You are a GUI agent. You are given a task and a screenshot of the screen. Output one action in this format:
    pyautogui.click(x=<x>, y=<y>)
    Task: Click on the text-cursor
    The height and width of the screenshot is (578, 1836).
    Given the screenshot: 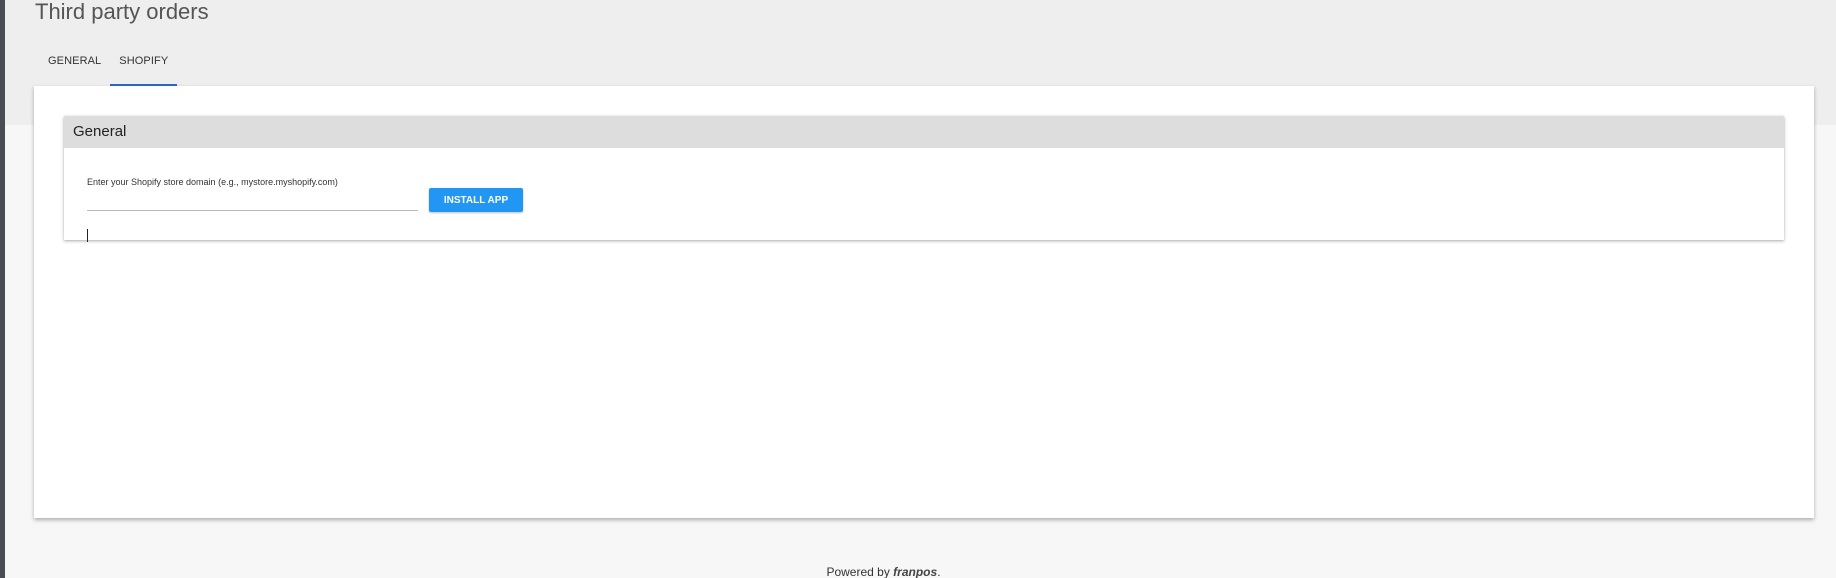 What is the action you would take?
    pyautogui.click(x=87, y=235)
    